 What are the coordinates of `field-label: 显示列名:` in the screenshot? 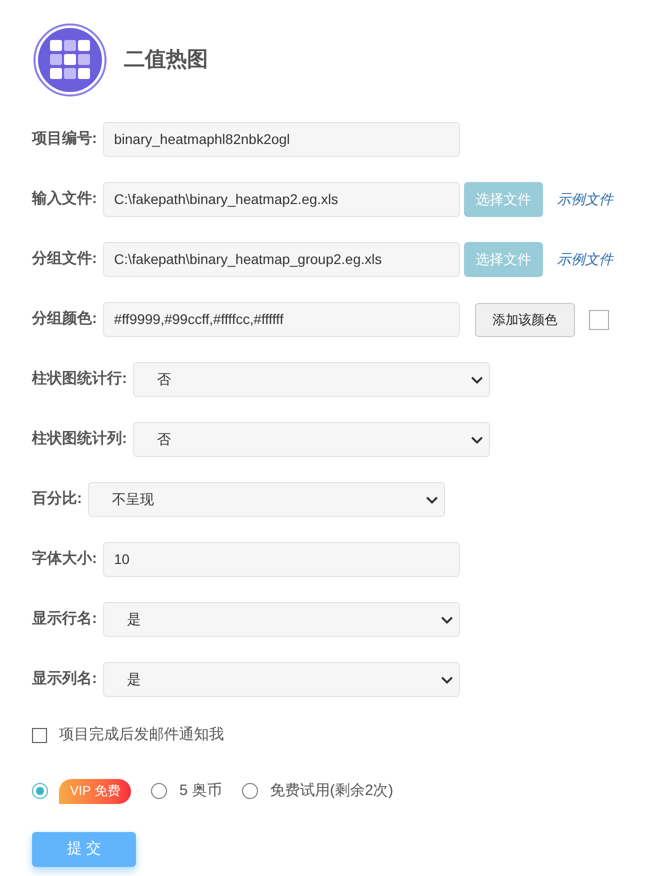 It's located at (64, 679).